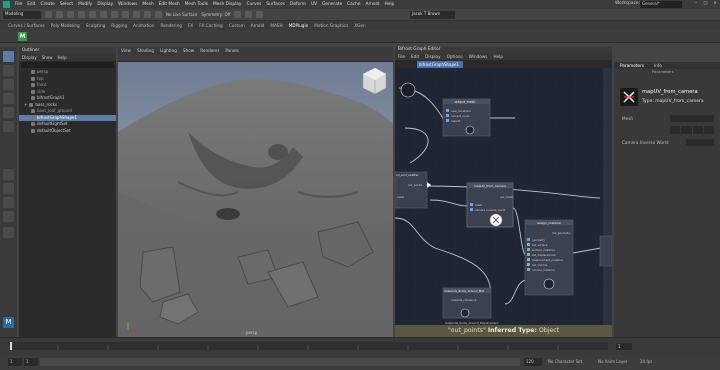 The height and width of the screenshot is (370, 720). I want to click on tab-info: Info, so click(658, 65).